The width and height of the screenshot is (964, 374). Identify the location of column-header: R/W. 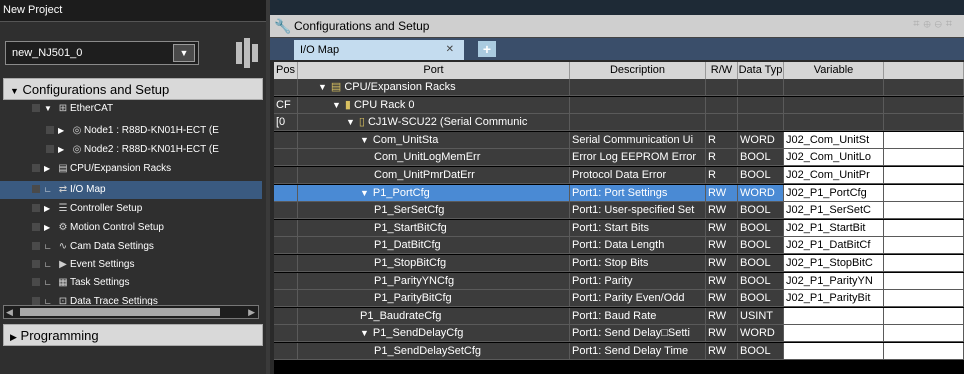
(722, 70).